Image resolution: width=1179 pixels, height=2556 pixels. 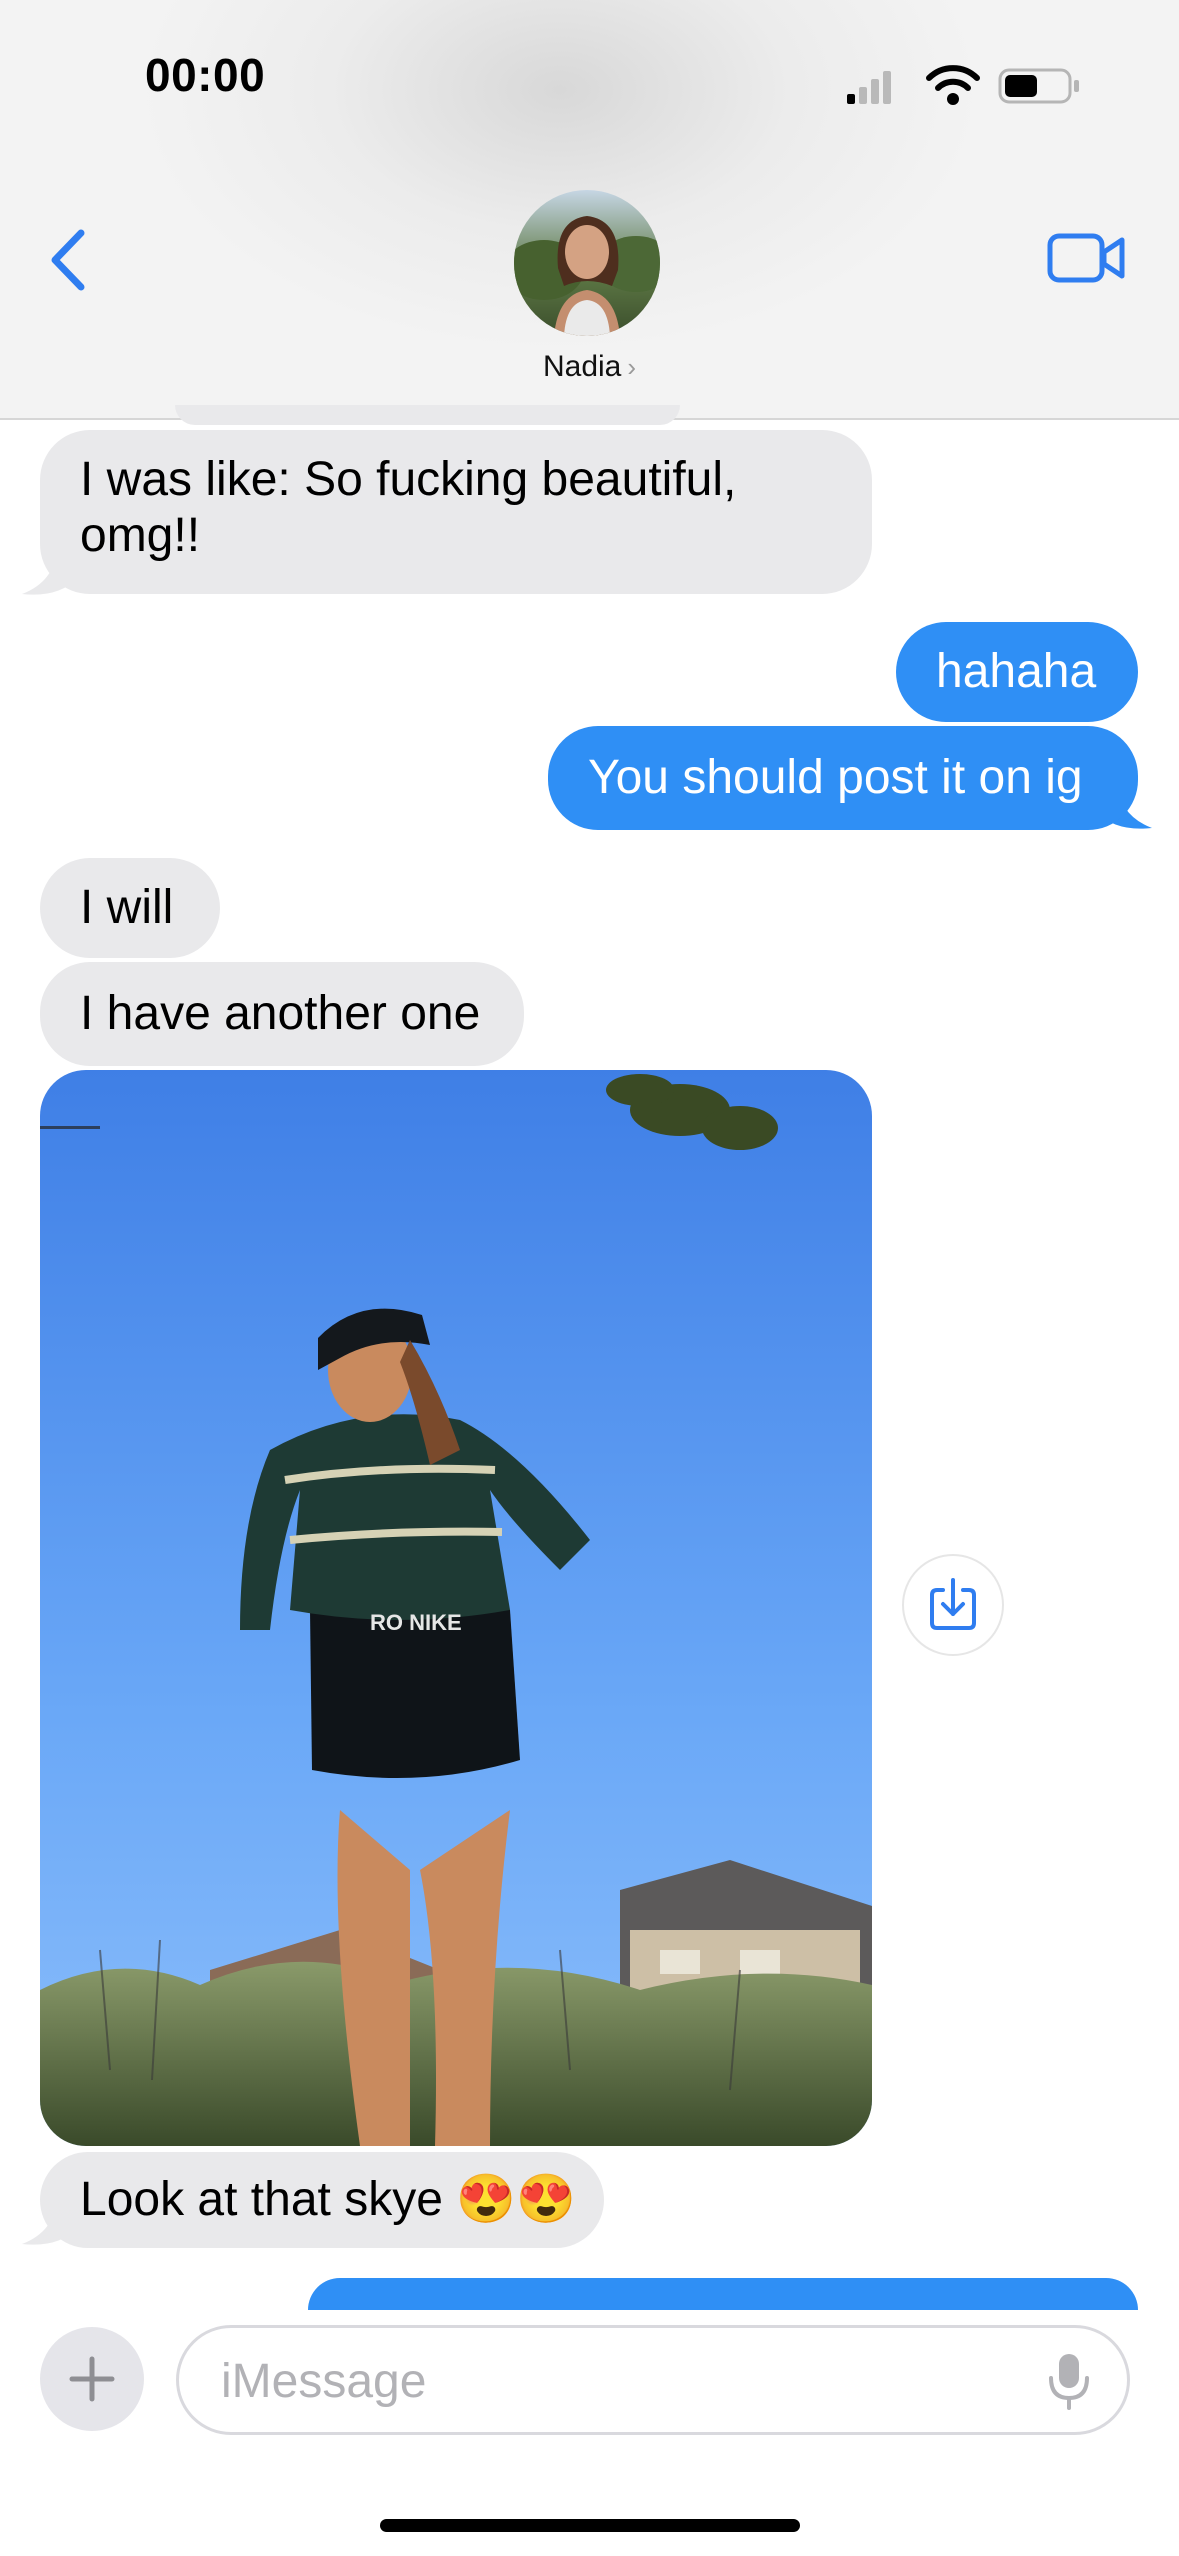 I want to click on message-text: I will, so click(x=127, y=907).